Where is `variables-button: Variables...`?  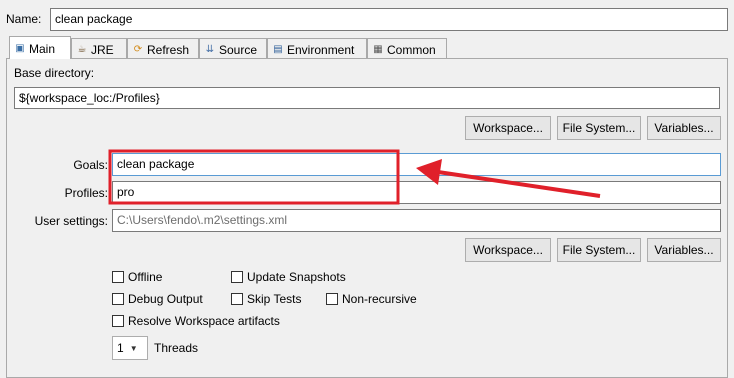 variables-button: Variables... is located at coordinates (684, 128).